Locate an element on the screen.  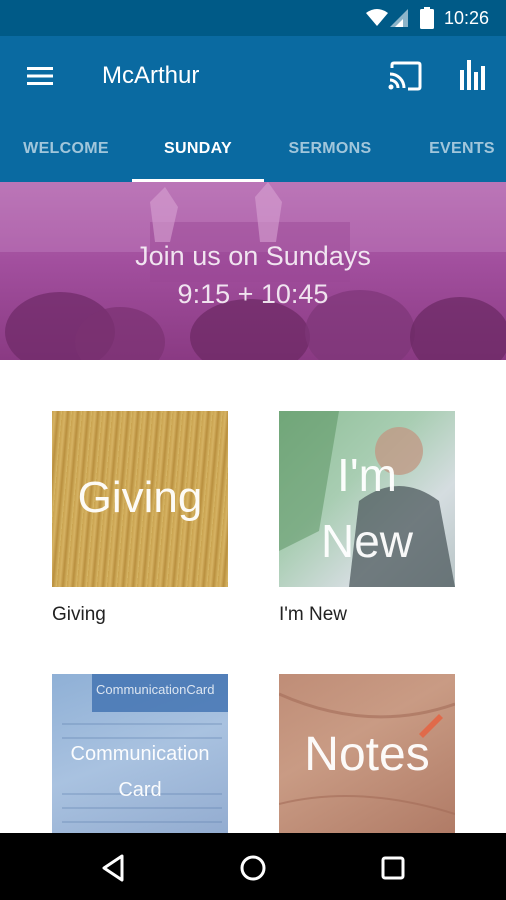
home-icon is located at coordinates (253, 868).